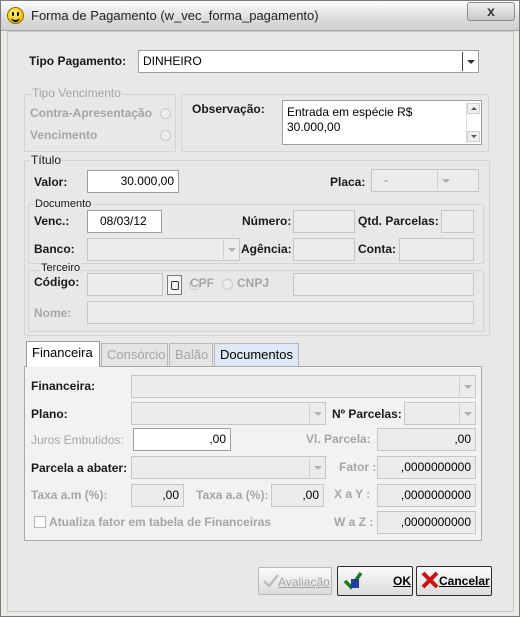 The height and width of the screenshot is (617, 520). What do you see at coordinates (267, 221) in the screenshot?
I see `numero-label: Número:` at bounding box center [267, 221].